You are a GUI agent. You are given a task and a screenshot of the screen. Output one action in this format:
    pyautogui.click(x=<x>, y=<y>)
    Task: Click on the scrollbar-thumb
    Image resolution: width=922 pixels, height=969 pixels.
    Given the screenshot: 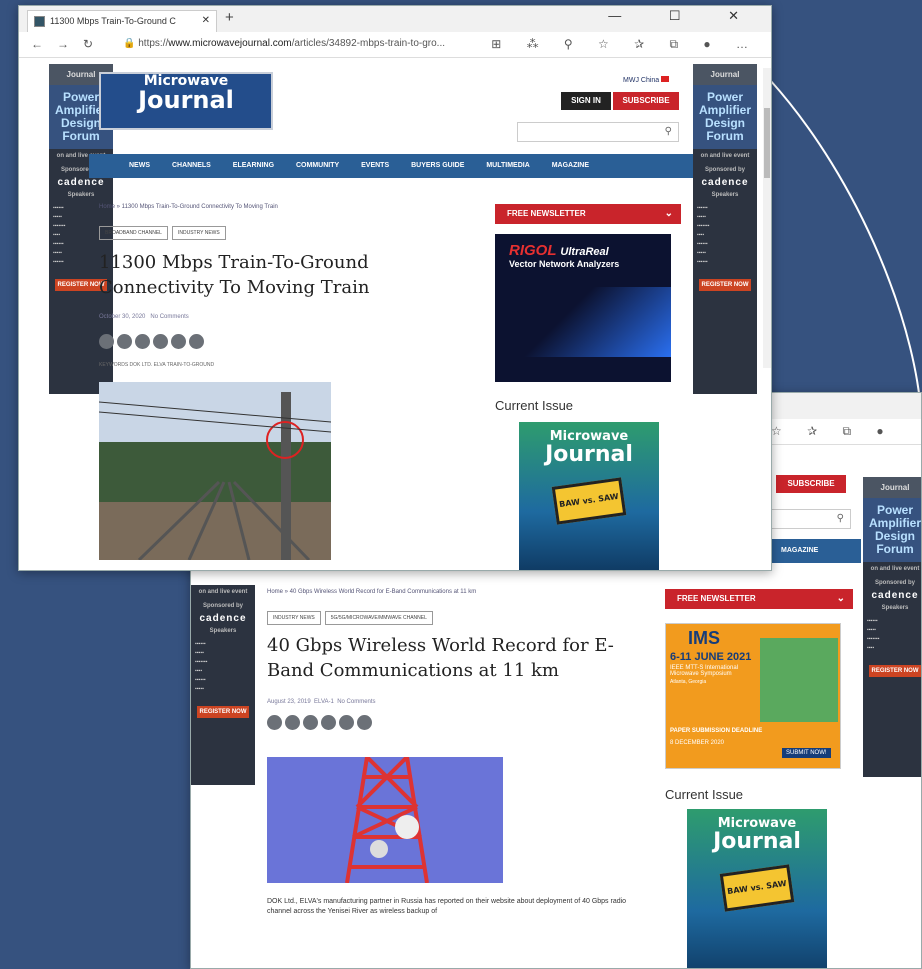 What is the action you would take?
    pyautogui.click(x=767, y=143)
    